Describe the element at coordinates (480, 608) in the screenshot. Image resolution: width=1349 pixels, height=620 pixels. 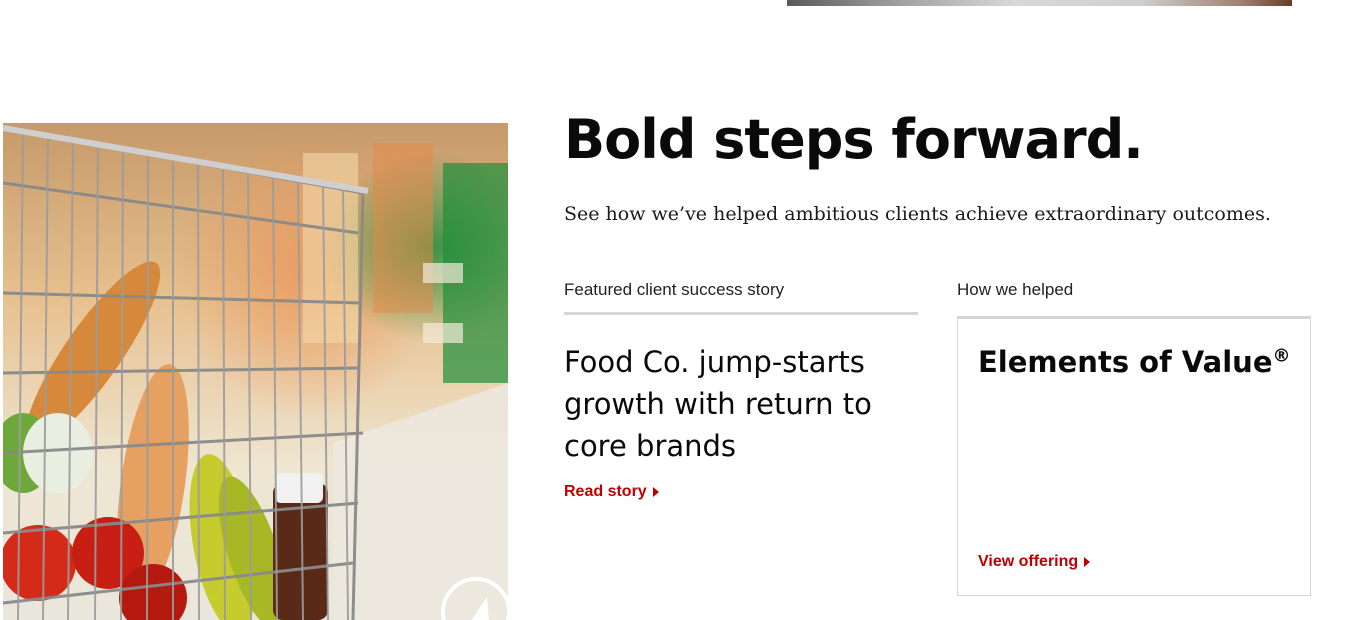
I see `play-icon` at that location.